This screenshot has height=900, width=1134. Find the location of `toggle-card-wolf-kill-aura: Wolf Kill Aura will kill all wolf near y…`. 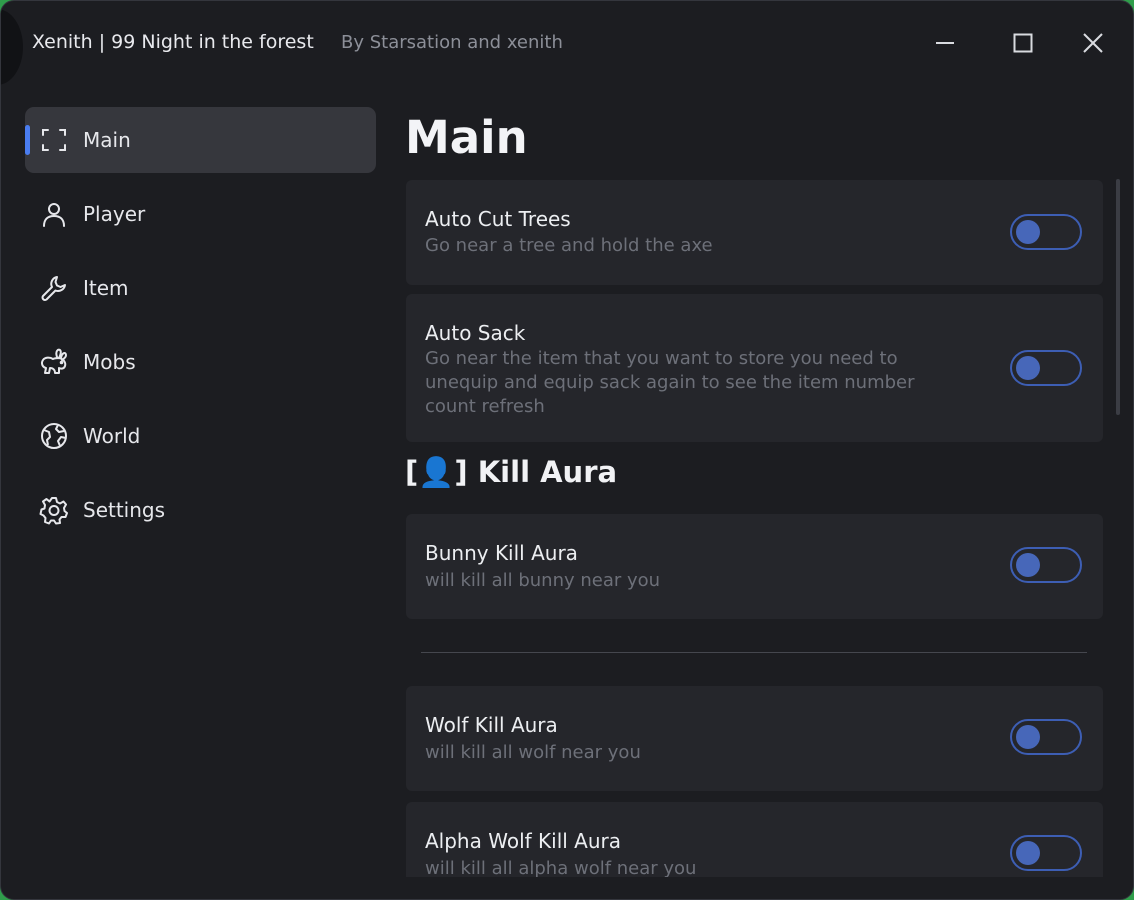

toggle-card-wolf-kill-aura: Wolf Kill Aura will kill all wolf near y… is located at coordinates (754, 738).